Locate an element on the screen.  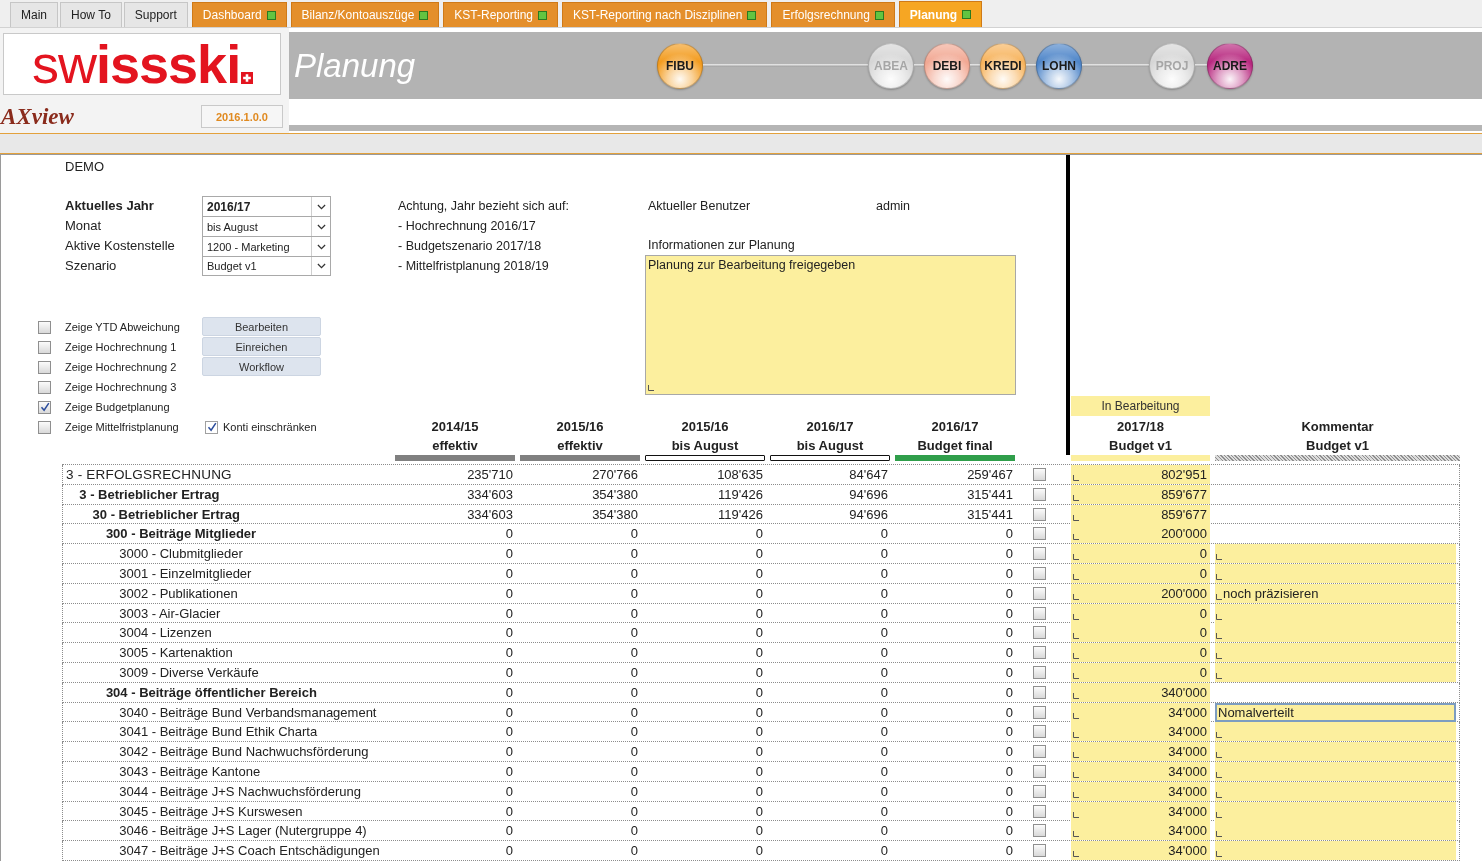
connector-line is located at coordinates (1115, 65).